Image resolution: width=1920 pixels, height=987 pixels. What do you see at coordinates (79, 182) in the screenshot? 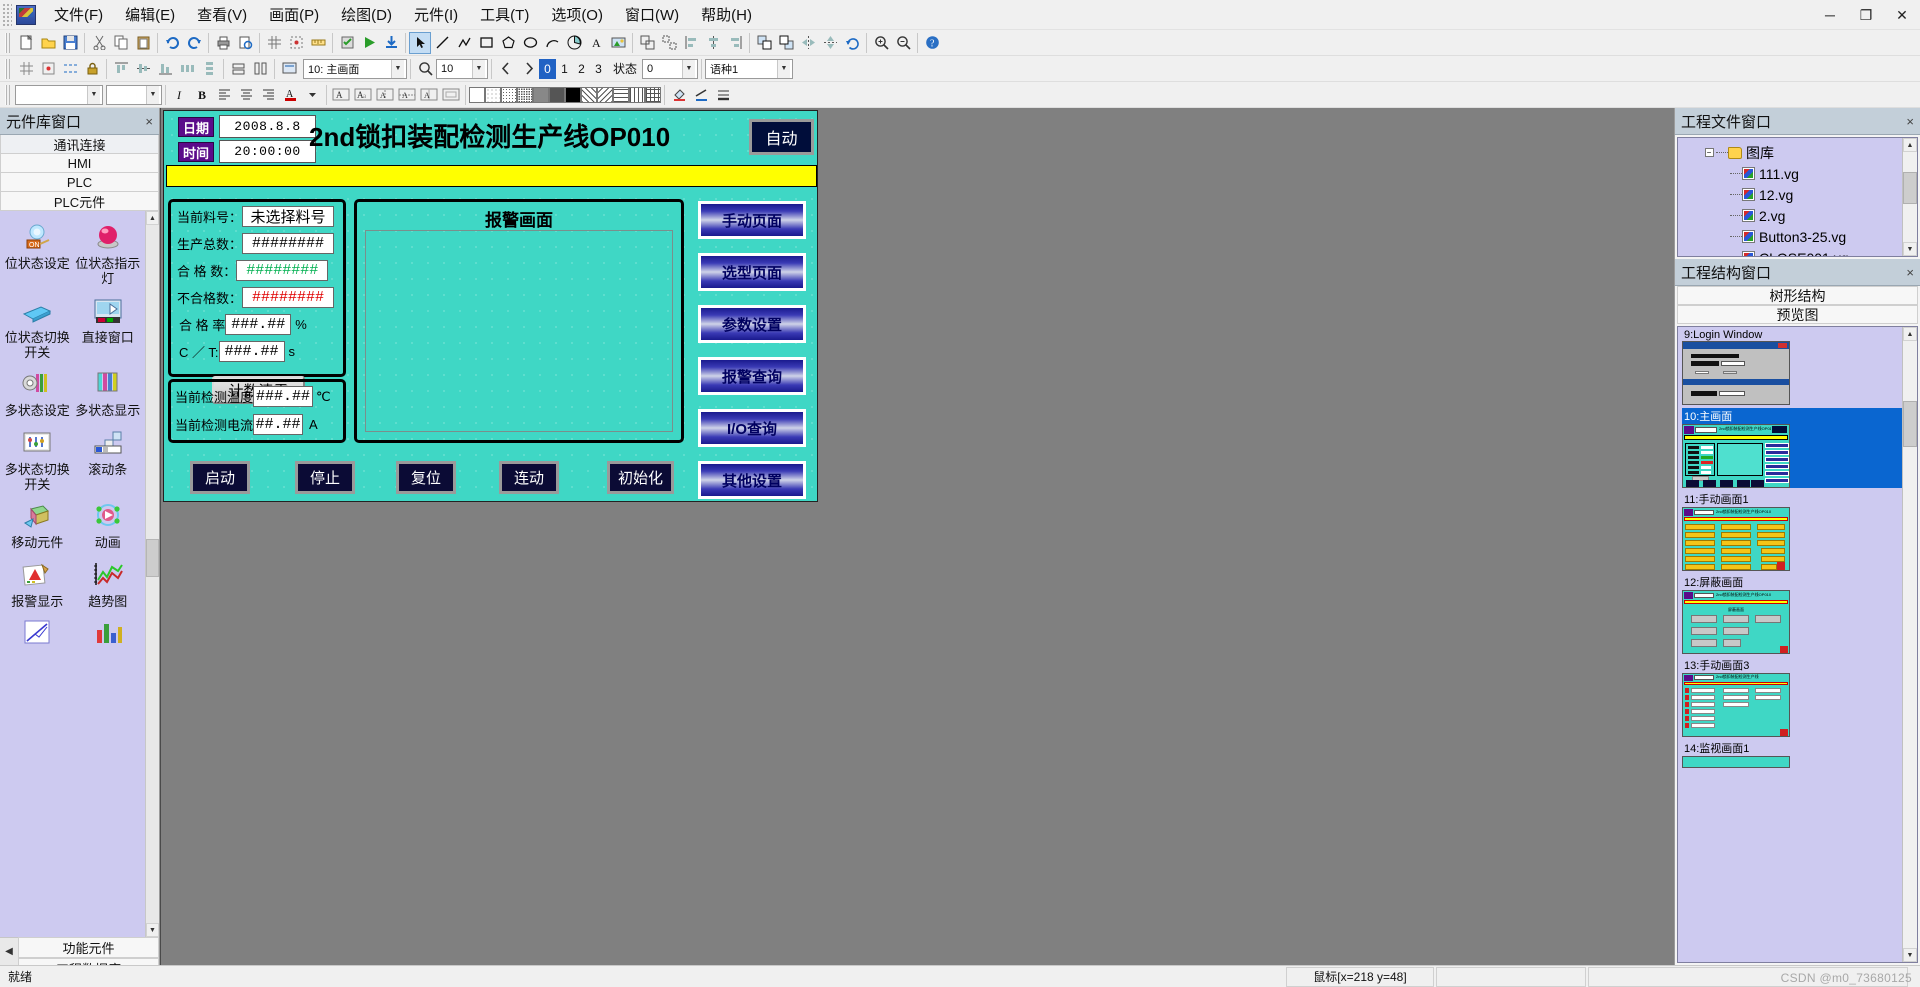
I see `library-header-plc: PLC` at bounding box center [79, 182].